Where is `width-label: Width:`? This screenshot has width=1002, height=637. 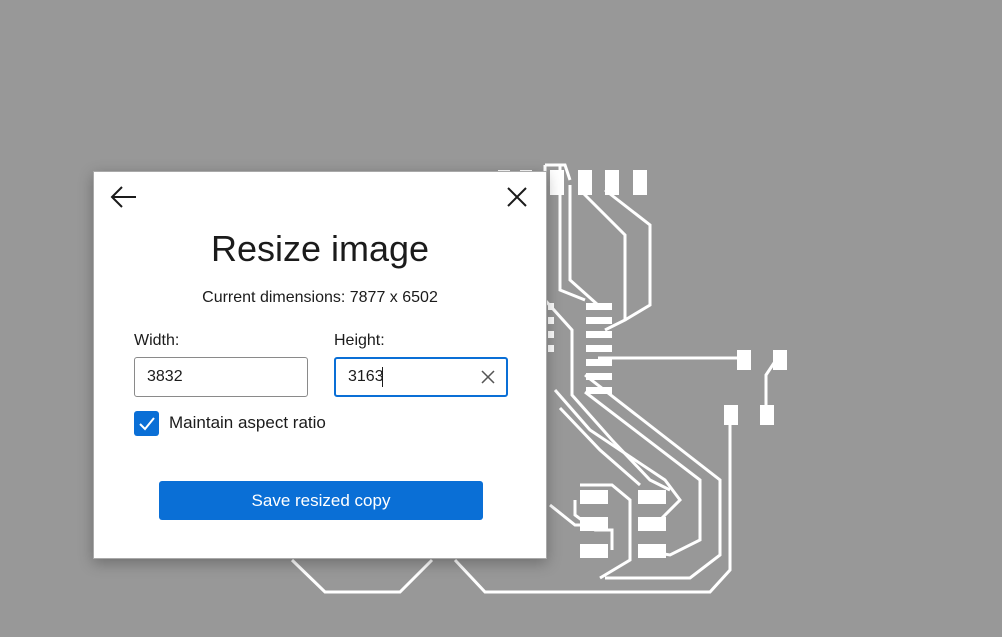
width-label: Width: is located at coordinates (157, 340).